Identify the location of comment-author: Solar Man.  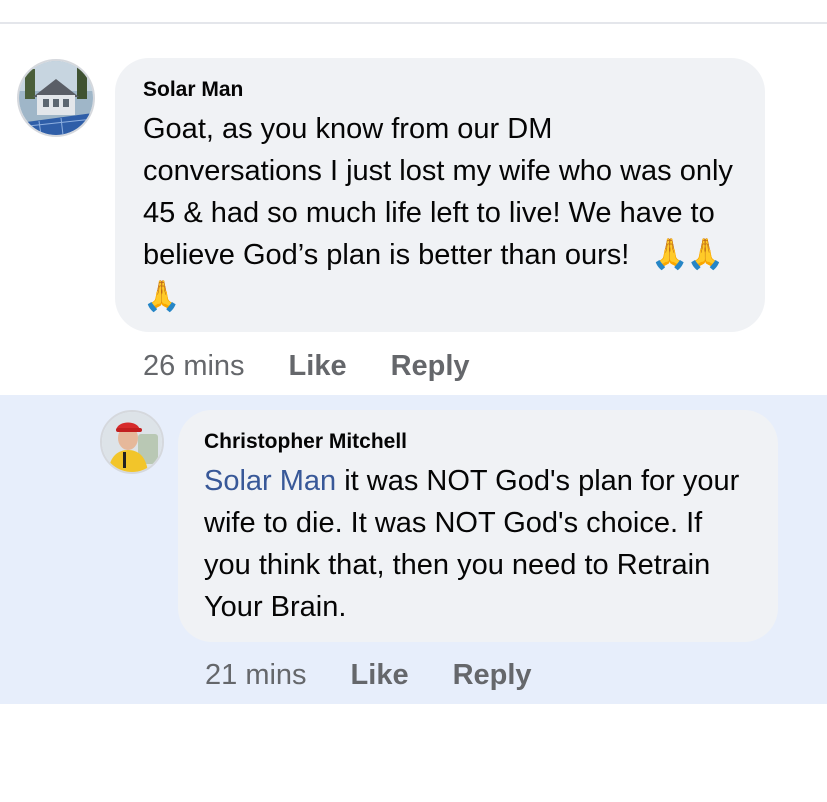
(440, 90).